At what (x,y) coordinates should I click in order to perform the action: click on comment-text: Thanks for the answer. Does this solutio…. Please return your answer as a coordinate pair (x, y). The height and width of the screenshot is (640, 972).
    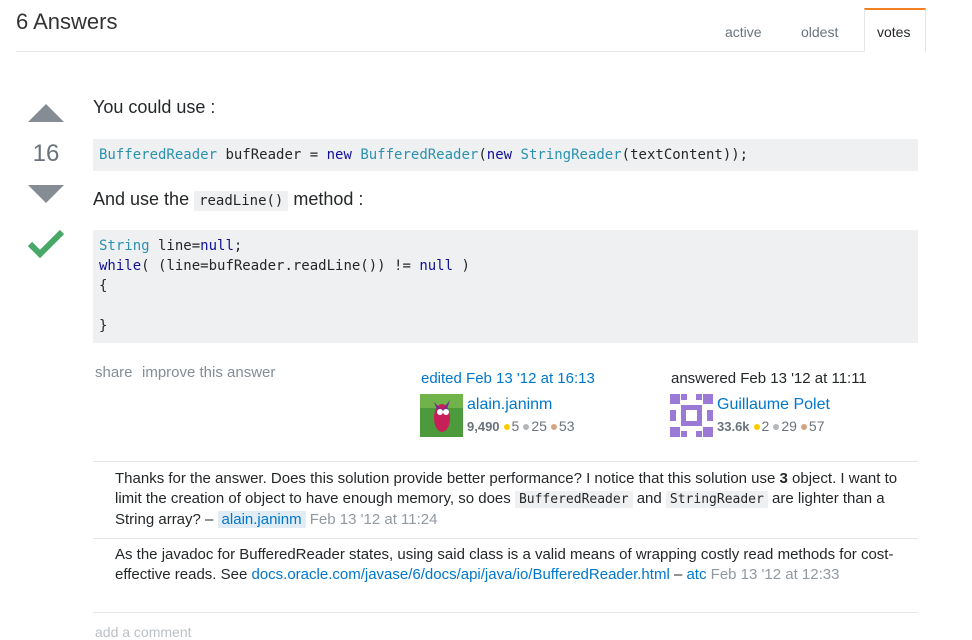
    Looking at the image, I should click on (447, 478).